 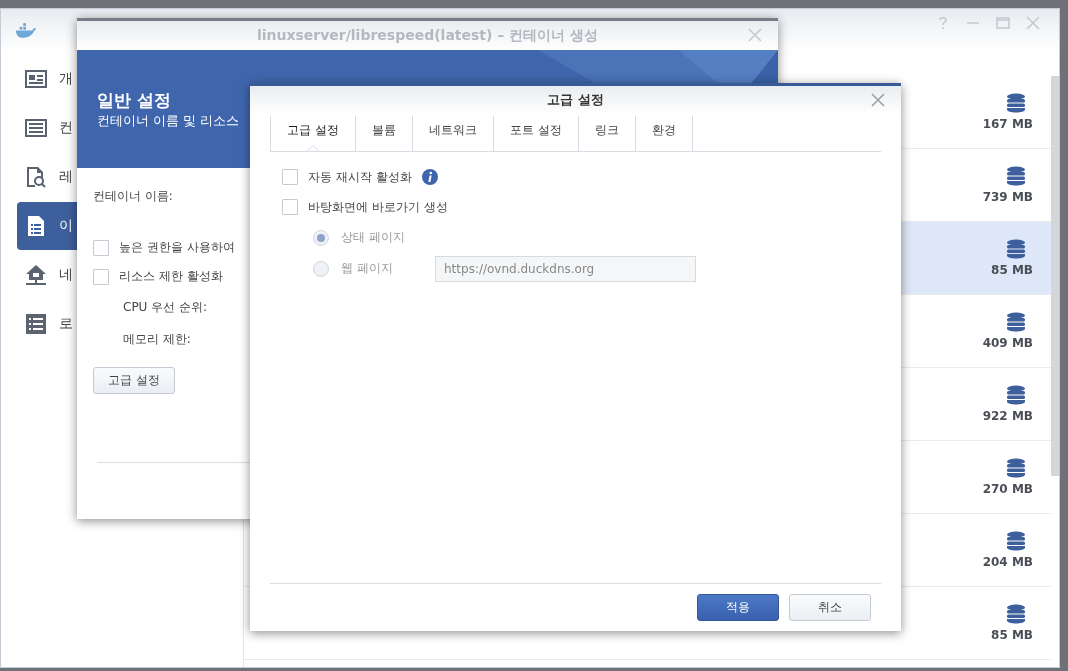 What do you see at coordinates (1007, 562) in the screenshot?
I see `image-size: 204 MB` at bounding box center [1007, 562].